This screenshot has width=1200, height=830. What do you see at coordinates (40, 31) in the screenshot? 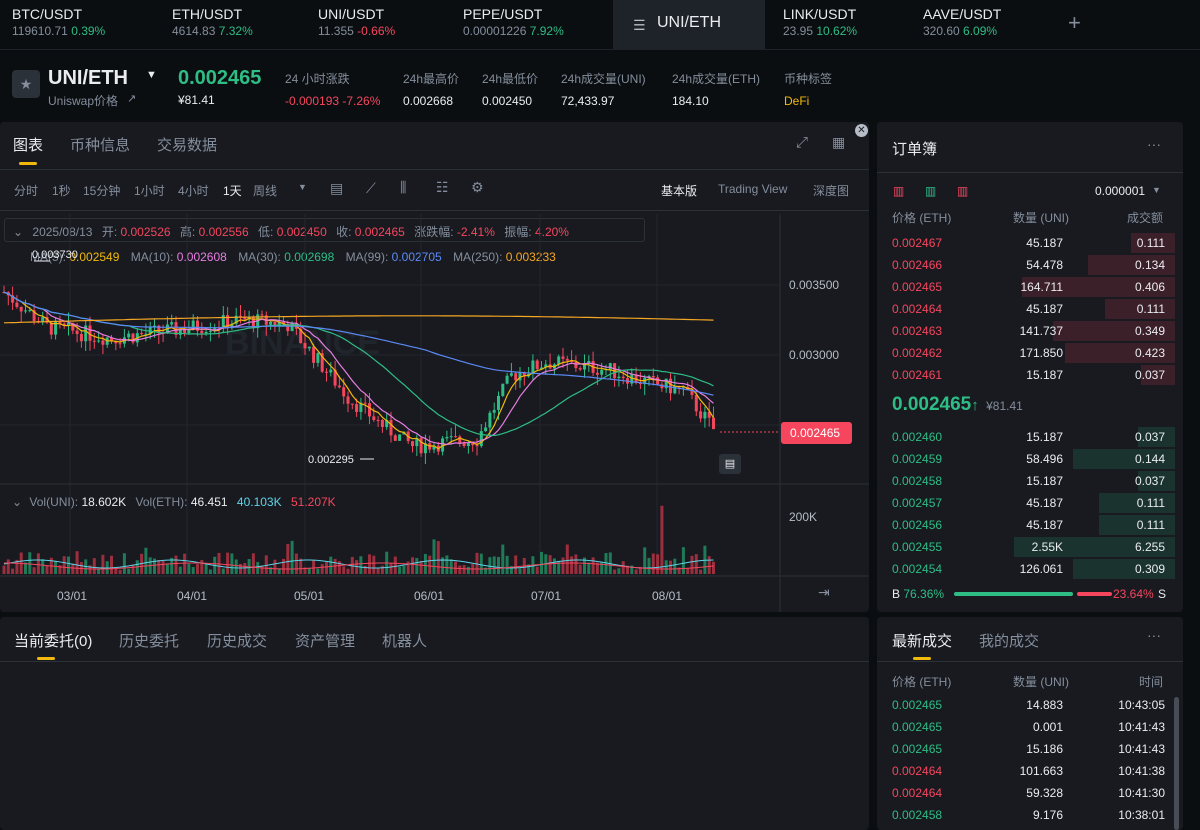
I see `tab-price: 119610.71` at bounding box center [40, 31].